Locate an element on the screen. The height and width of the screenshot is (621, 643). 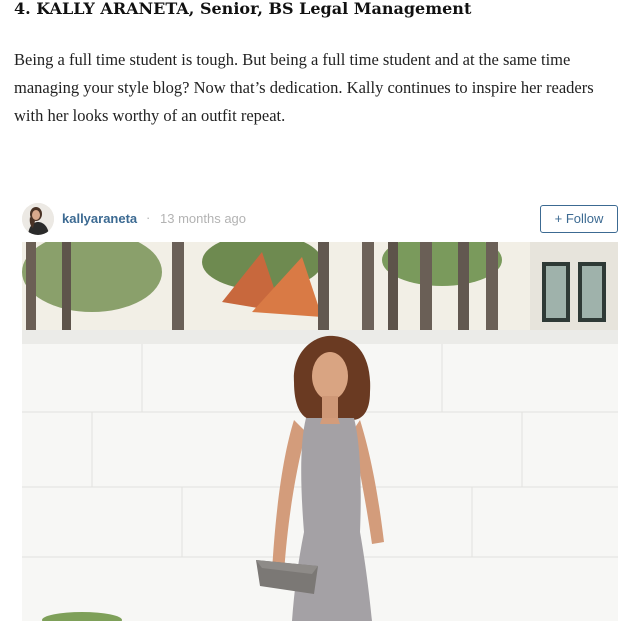
username-link: kallyaraneta is located at coordinates (99, 218).